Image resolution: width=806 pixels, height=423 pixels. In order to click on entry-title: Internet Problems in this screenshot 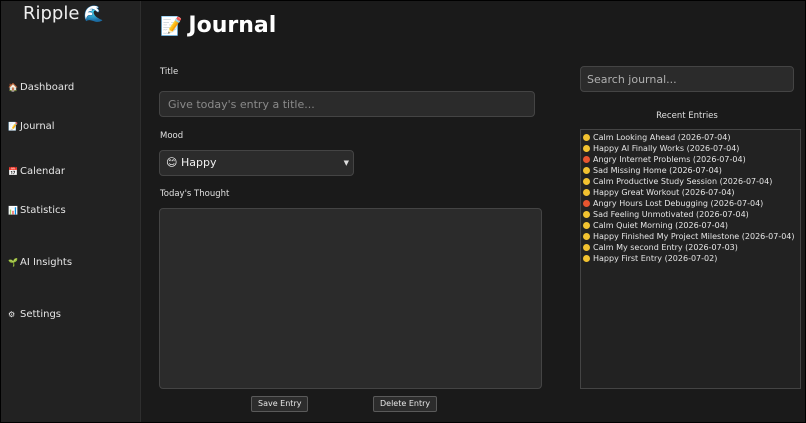, I will do `click(655, 159)`.